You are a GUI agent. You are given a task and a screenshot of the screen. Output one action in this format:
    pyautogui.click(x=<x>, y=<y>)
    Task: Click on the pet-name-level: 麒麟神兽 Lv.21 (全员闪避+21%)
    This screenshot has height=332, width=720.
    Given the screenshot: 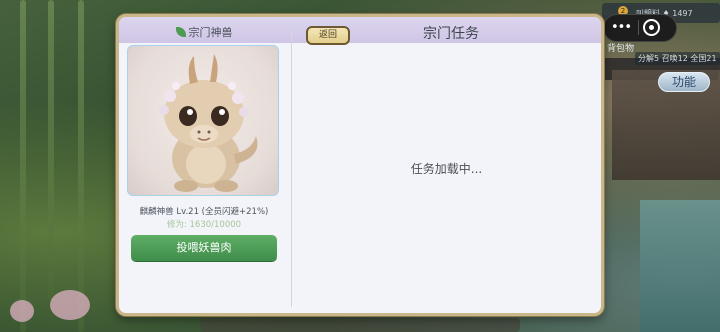 What is the action you would take?
    pyautogui.click(x=204, y=212)
    